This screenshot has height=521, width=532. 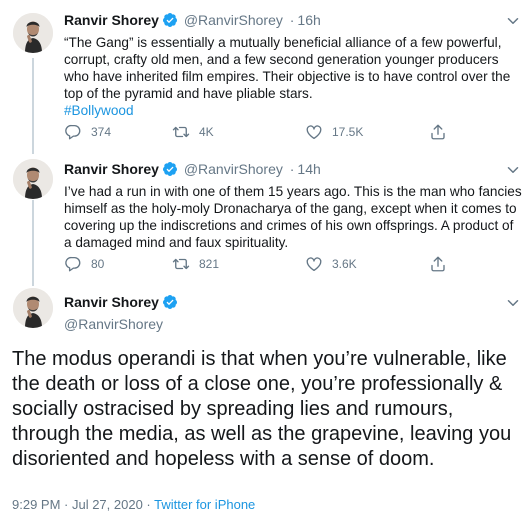 I want to click on like-button: 17.5K, so click(x=334, y=132).